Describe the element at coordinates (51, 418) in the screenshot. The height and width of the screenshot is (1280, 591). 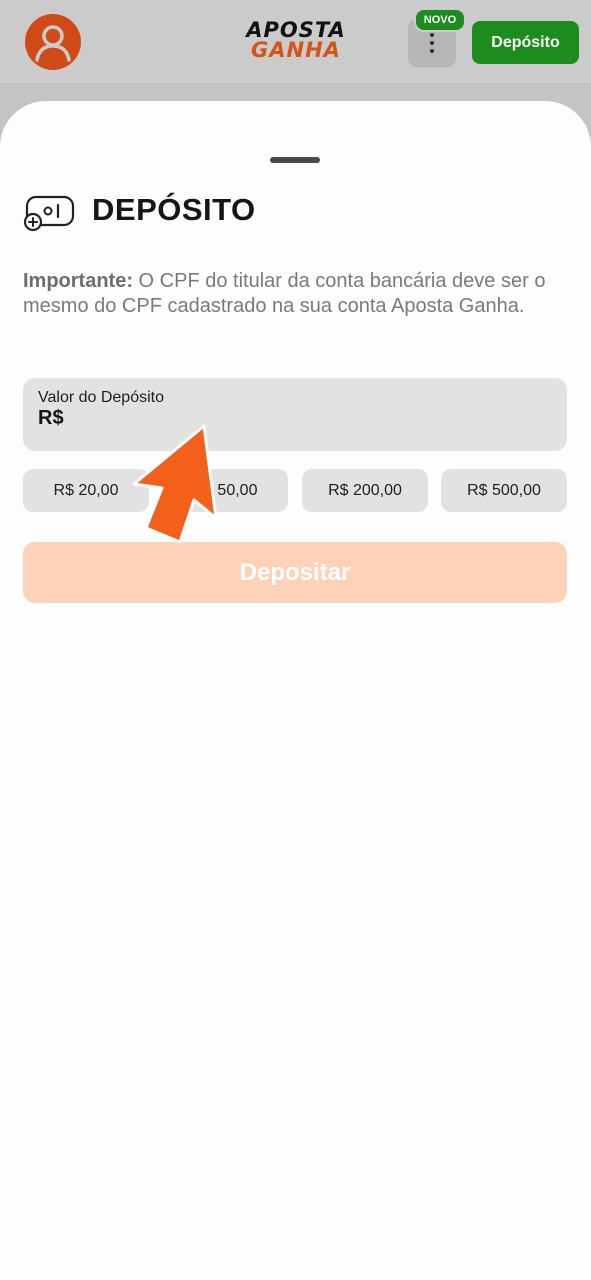
I see `currency-prefix: R$` at that location.